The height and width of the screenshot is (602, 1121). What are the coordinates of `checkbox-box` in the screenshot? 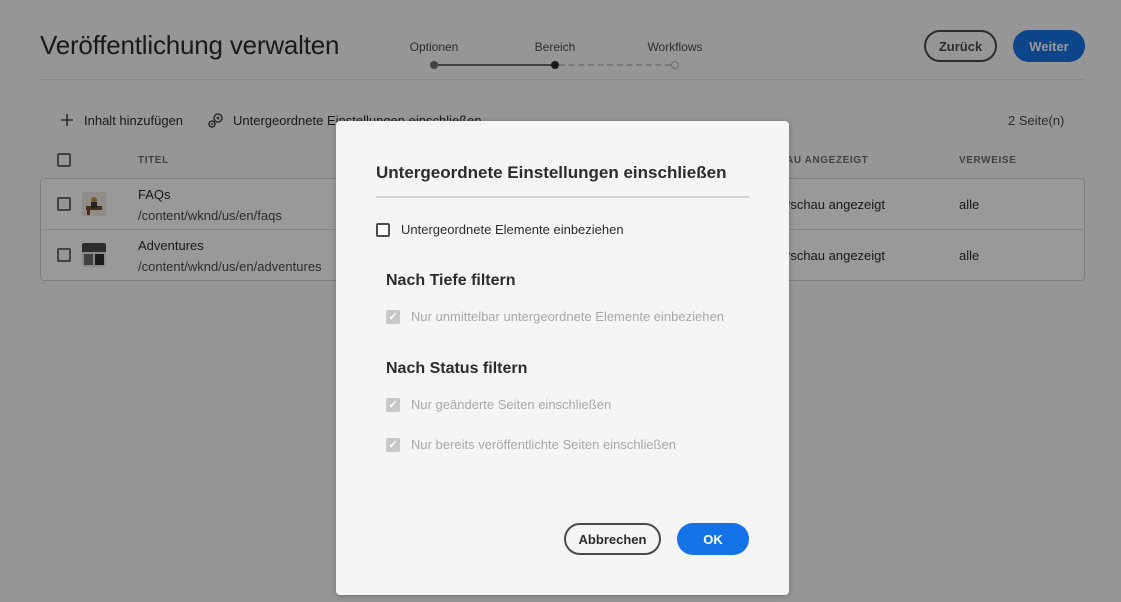 It's located at (383, 229).